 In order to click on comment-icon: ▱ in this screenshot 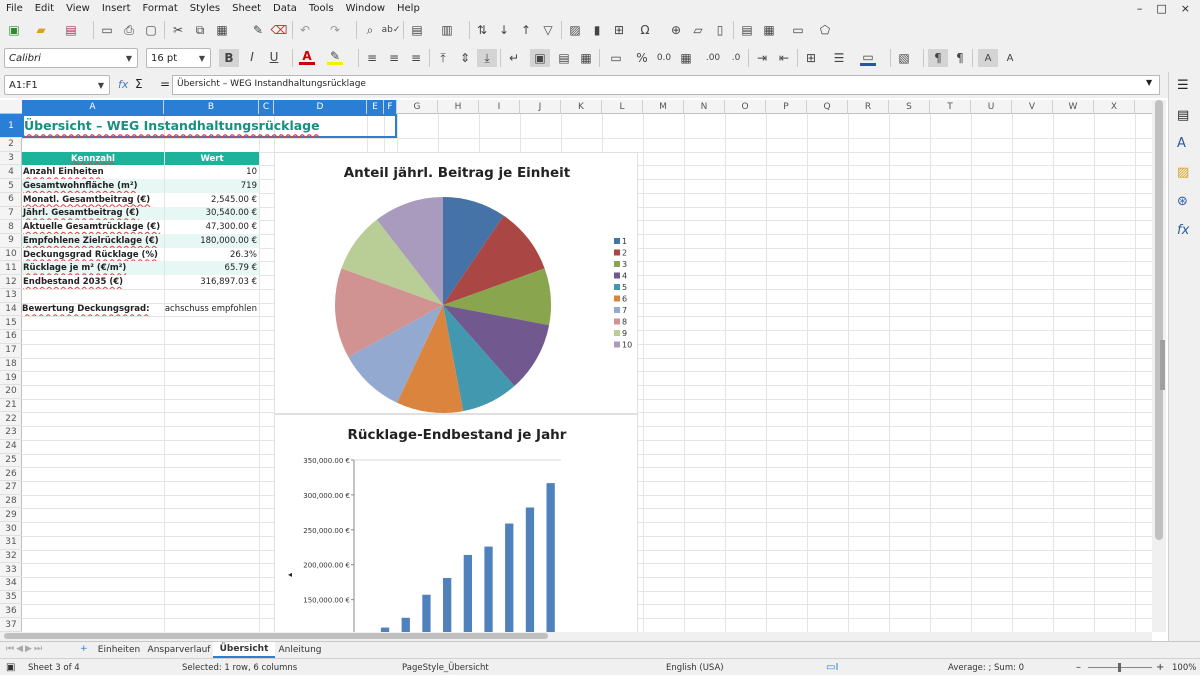, I will do `click(698, 30)`.